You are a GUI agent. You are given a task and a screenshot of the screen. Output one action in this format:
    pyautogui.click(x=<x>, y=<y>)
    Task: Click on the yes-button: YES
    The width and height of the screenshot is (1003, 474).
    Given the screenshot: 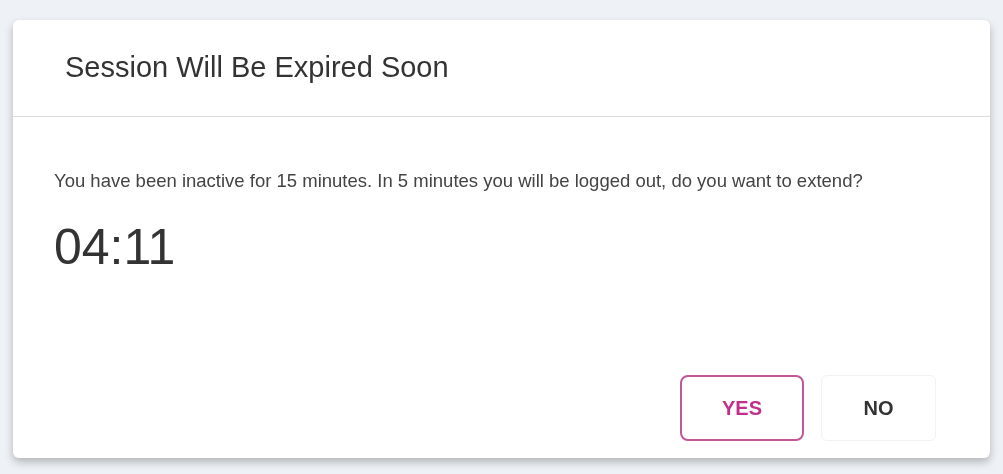 What is the action you would take?
    pyautogui.click(x=742, y=408)
    